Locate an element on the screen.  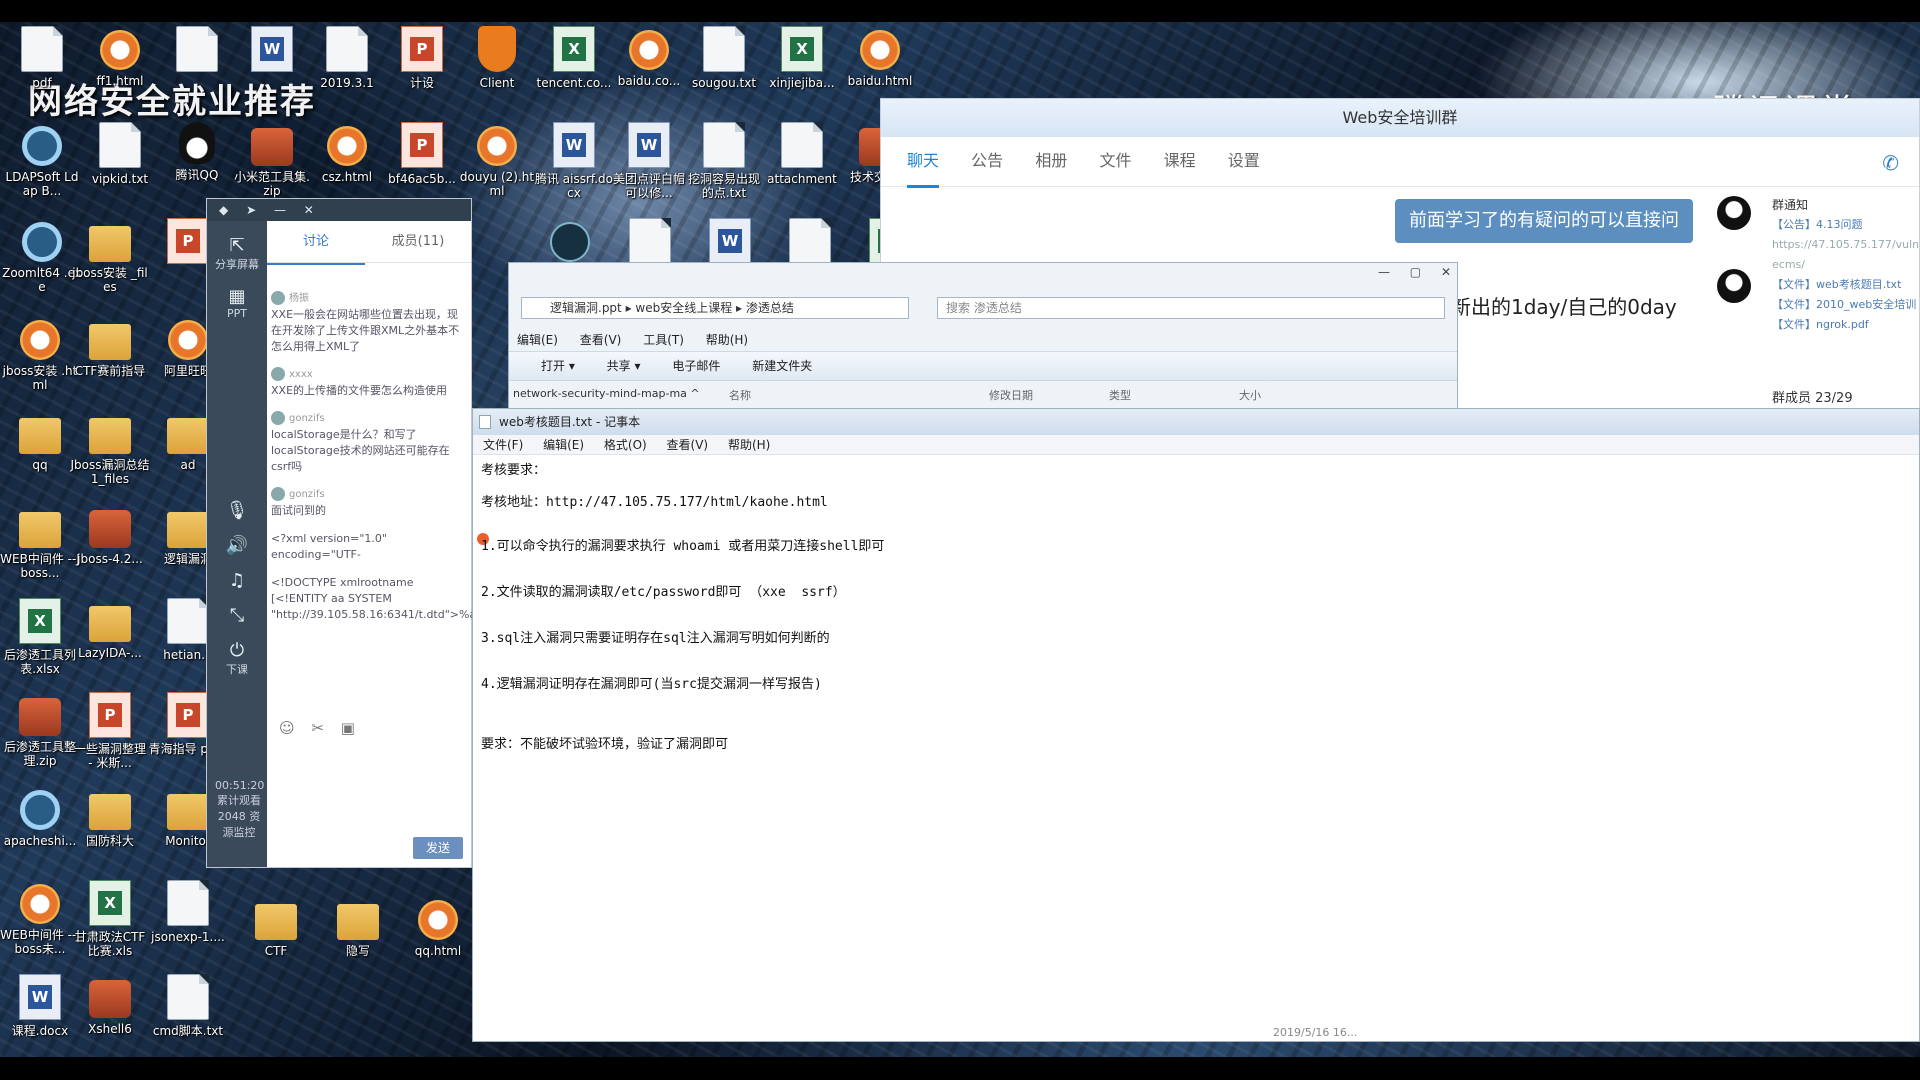
menu-file: 文件(F) is located at coordinates (503, 445).